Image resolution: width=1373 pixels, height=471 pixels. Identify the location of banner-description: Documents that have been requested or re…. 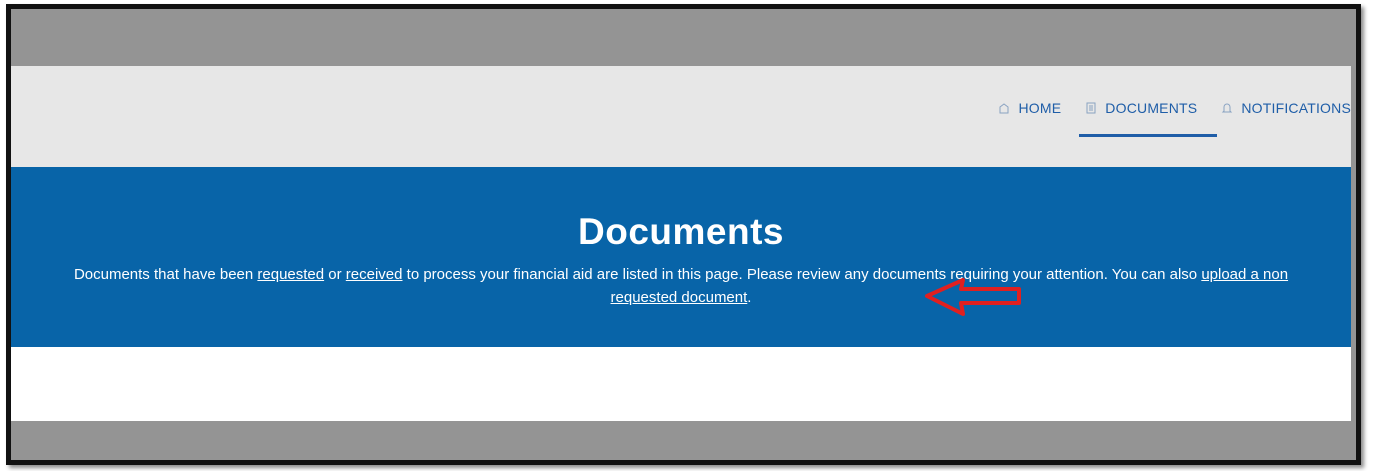
(681, 286).